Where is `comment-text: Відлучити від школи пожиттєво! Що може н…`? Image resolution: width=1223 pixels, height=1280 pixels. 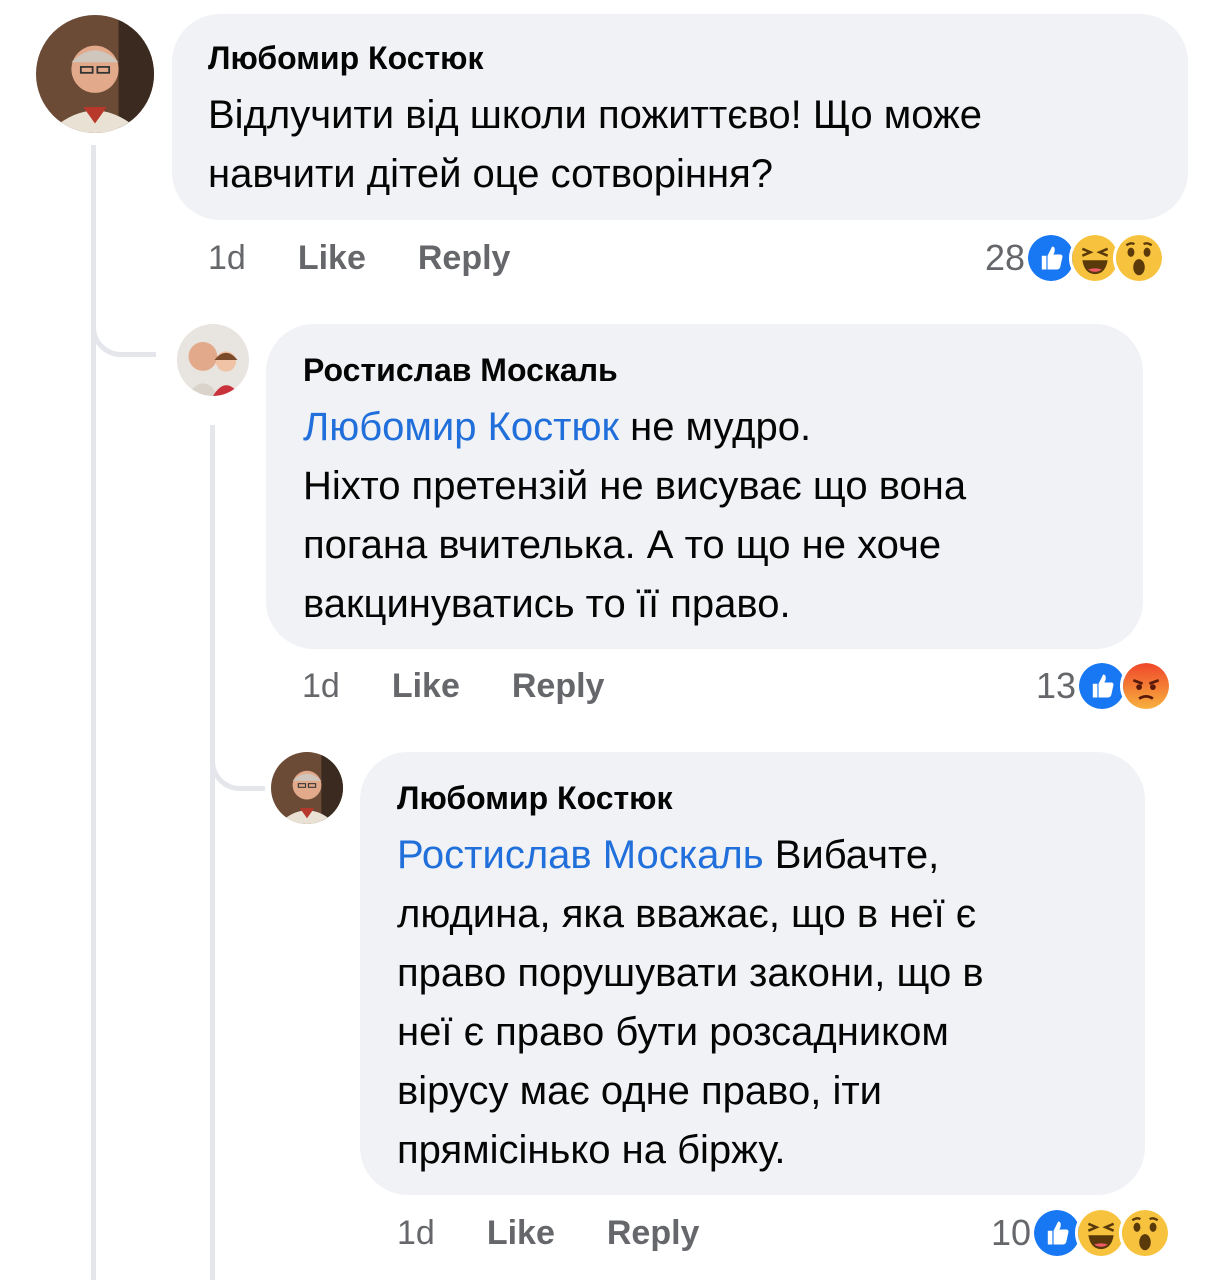
comment-text: Відлучити від школи пожиттєво! Що може н… is located at coordinates (680, 145).